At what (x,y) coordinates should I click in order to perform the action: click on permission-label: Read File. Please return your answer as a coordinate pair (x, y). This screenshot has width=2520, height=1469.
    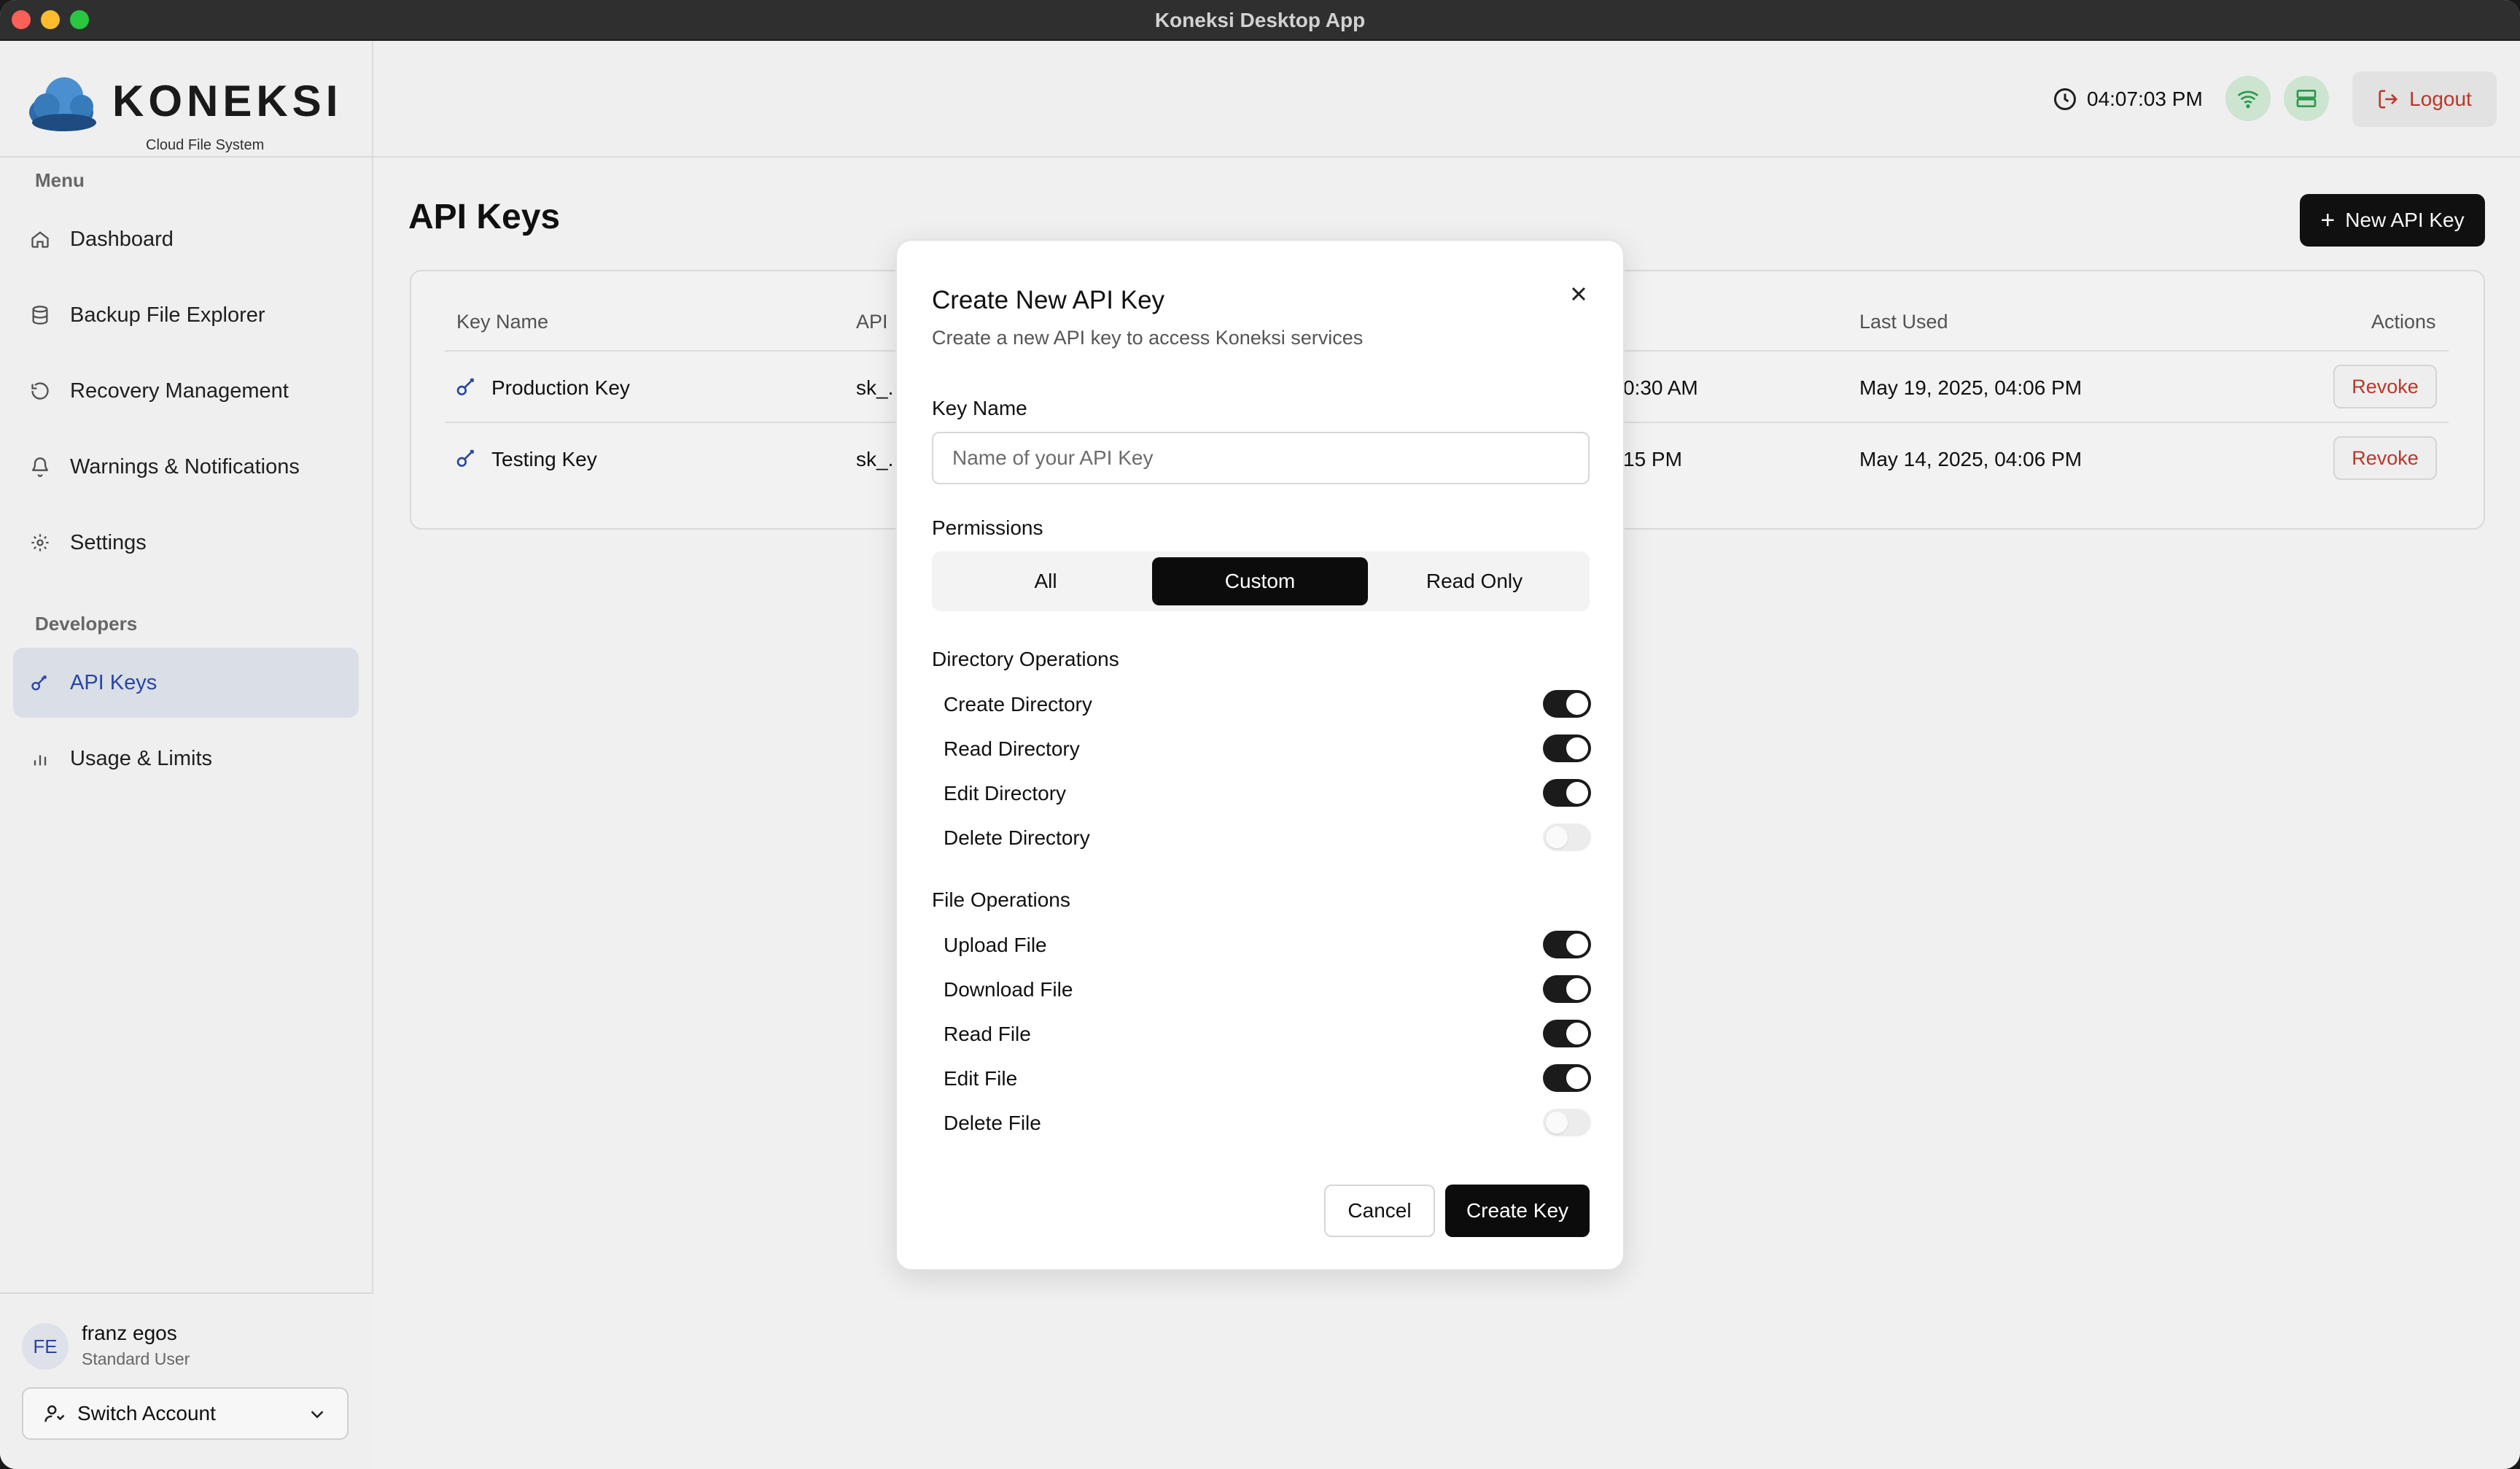
    Looking at the image, I should click on (987, 1034).